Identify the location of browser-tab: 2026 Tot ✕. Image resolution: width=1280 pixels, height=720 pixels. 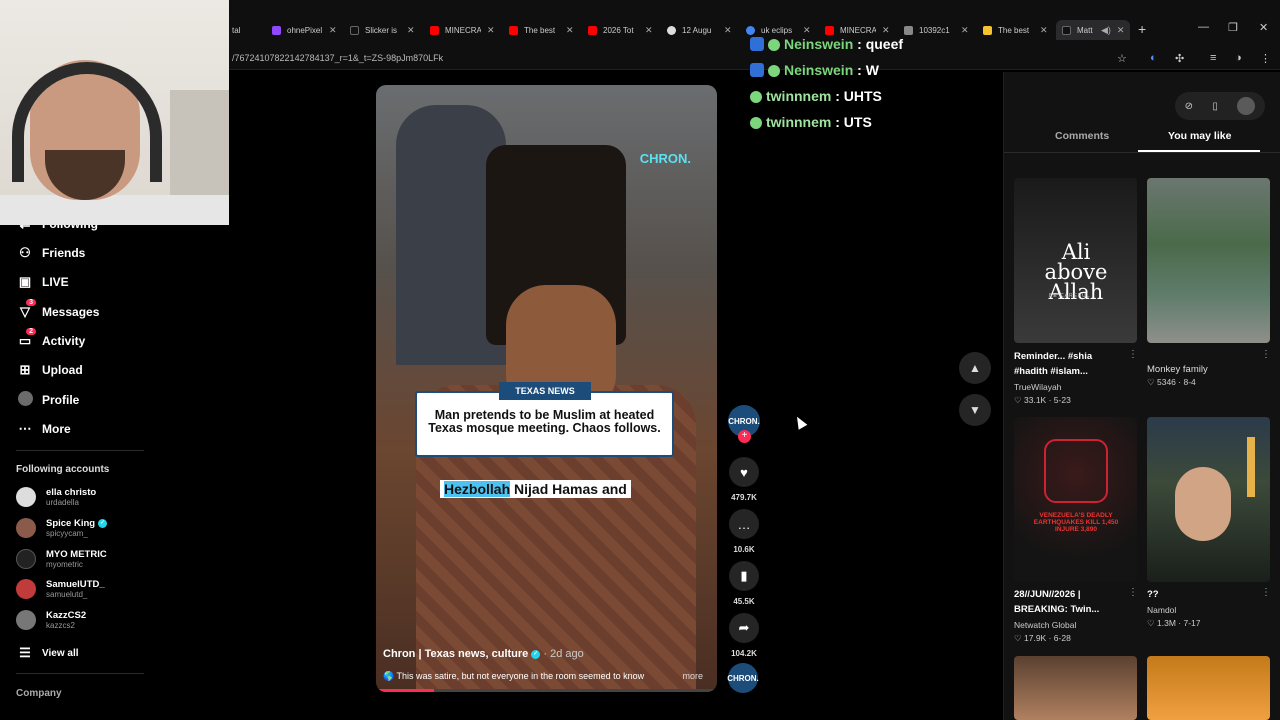
(620, 30).